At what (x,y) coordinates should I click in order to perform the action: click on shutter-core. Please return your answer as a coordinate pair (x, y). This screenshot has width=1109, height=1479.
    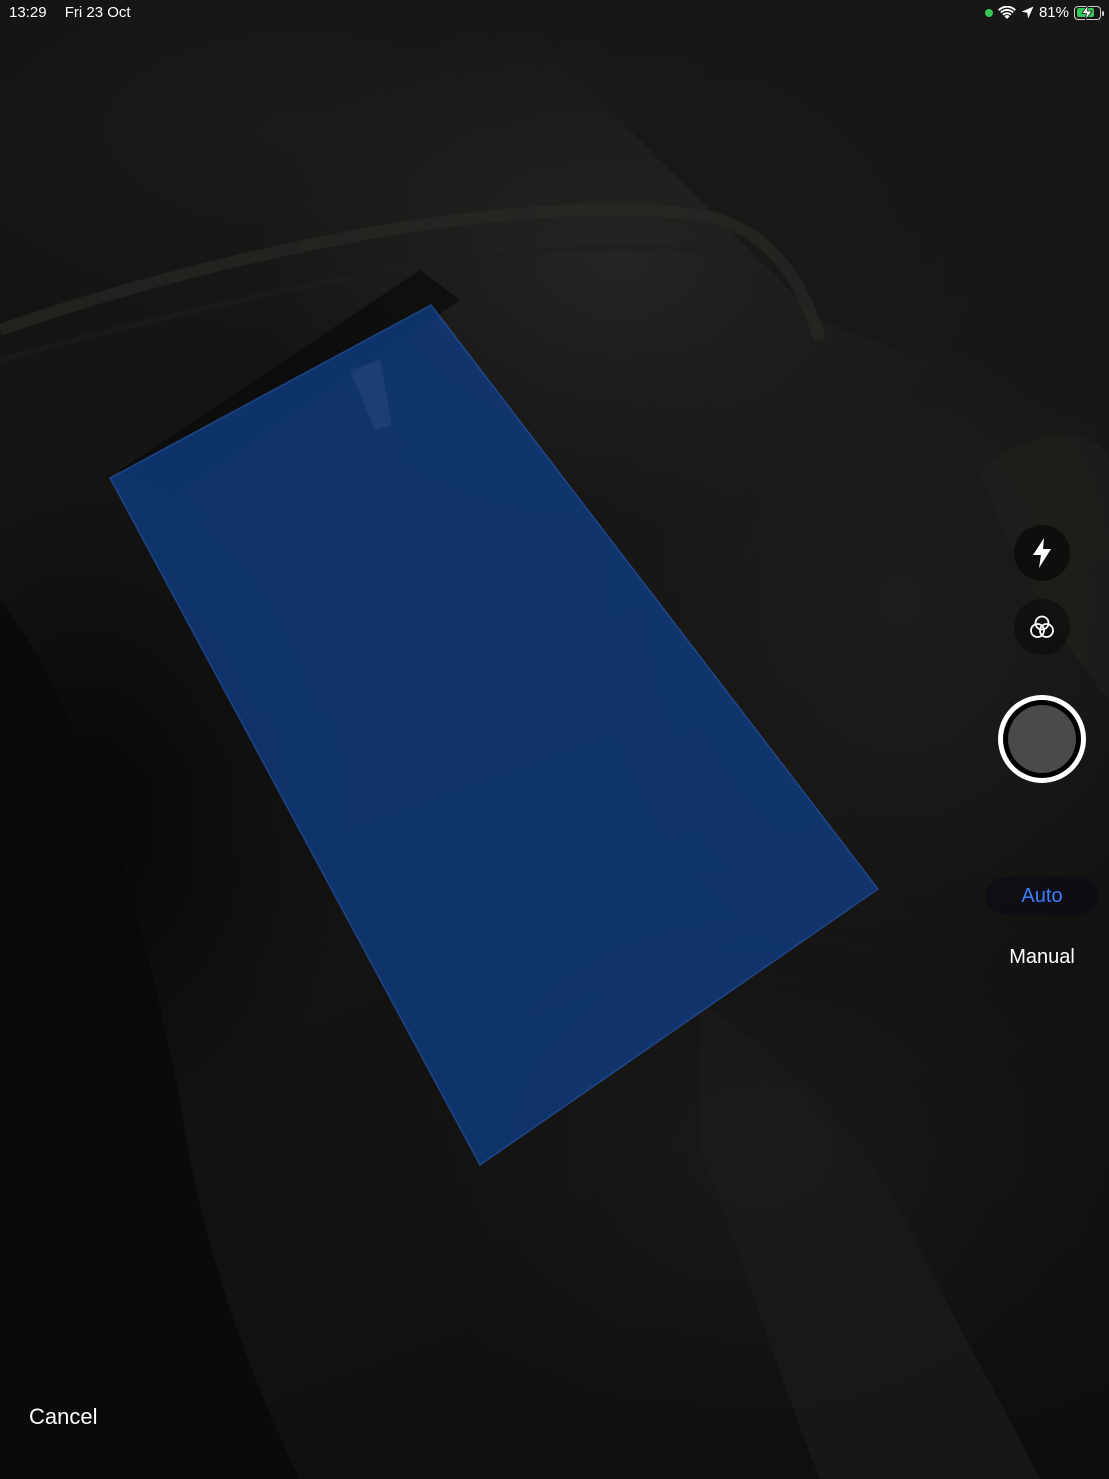
    Looking at the image, I should click on (1042, 739).